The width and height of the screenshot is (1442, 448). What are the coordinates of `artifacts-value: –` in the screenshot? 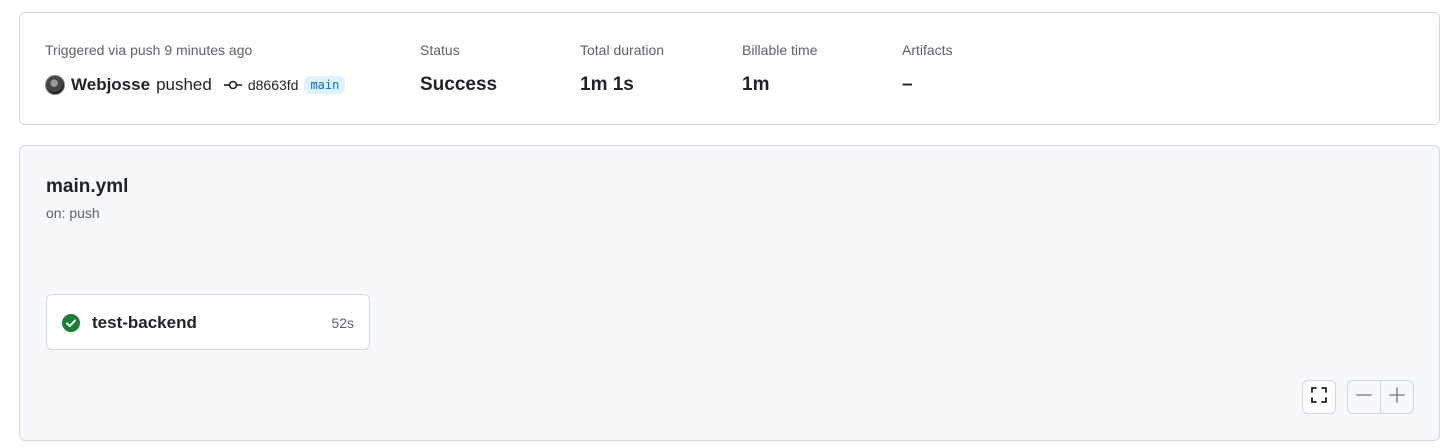 It's located at (907, 84).